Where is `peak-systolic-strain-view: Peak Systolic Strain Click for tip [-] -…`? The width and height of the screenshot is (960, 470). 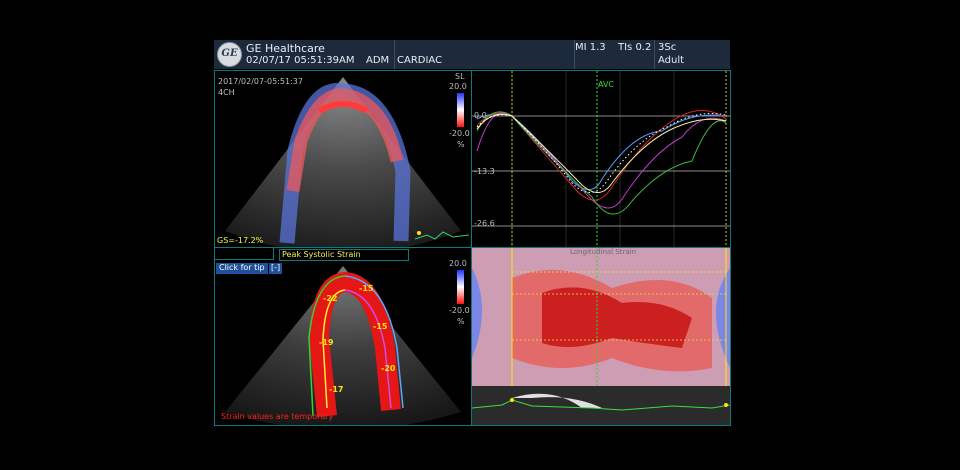
peak-systolic-strain-view: Peak Systolic Strain Click for tip [-] -… is located at coordinates (343, 336).